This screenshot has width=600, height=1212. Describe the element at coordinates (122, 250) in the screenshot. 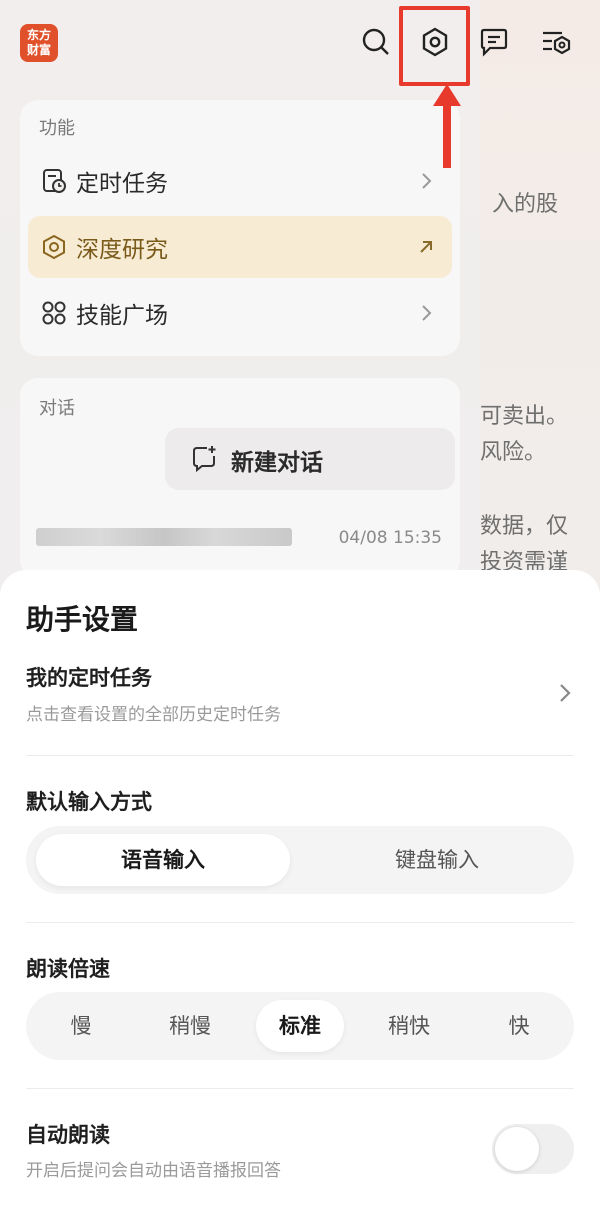

I see `menu-item-label: 深度研究` at that location.